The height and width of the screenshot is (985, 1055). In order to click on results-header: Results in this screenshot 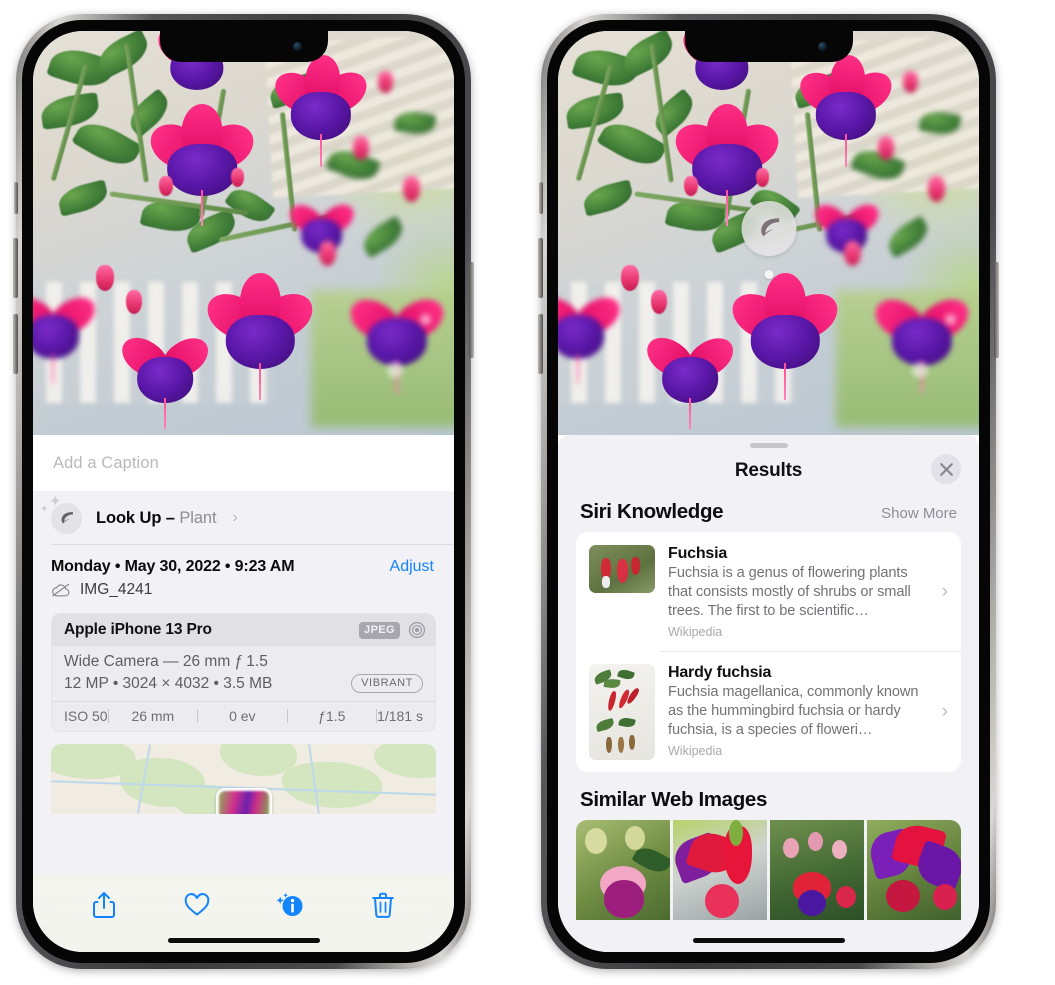, I will do `click(768, 471)`.